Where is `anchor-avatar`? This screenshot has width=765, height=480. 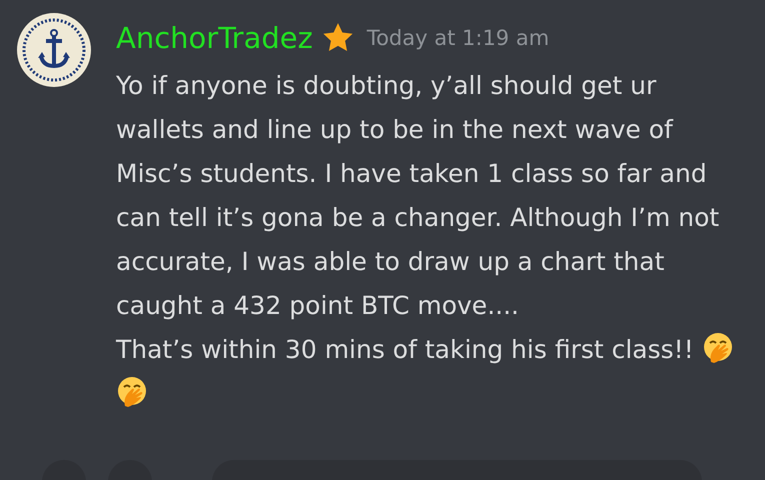 anchor-avatar is located at coordinates (54, 50).